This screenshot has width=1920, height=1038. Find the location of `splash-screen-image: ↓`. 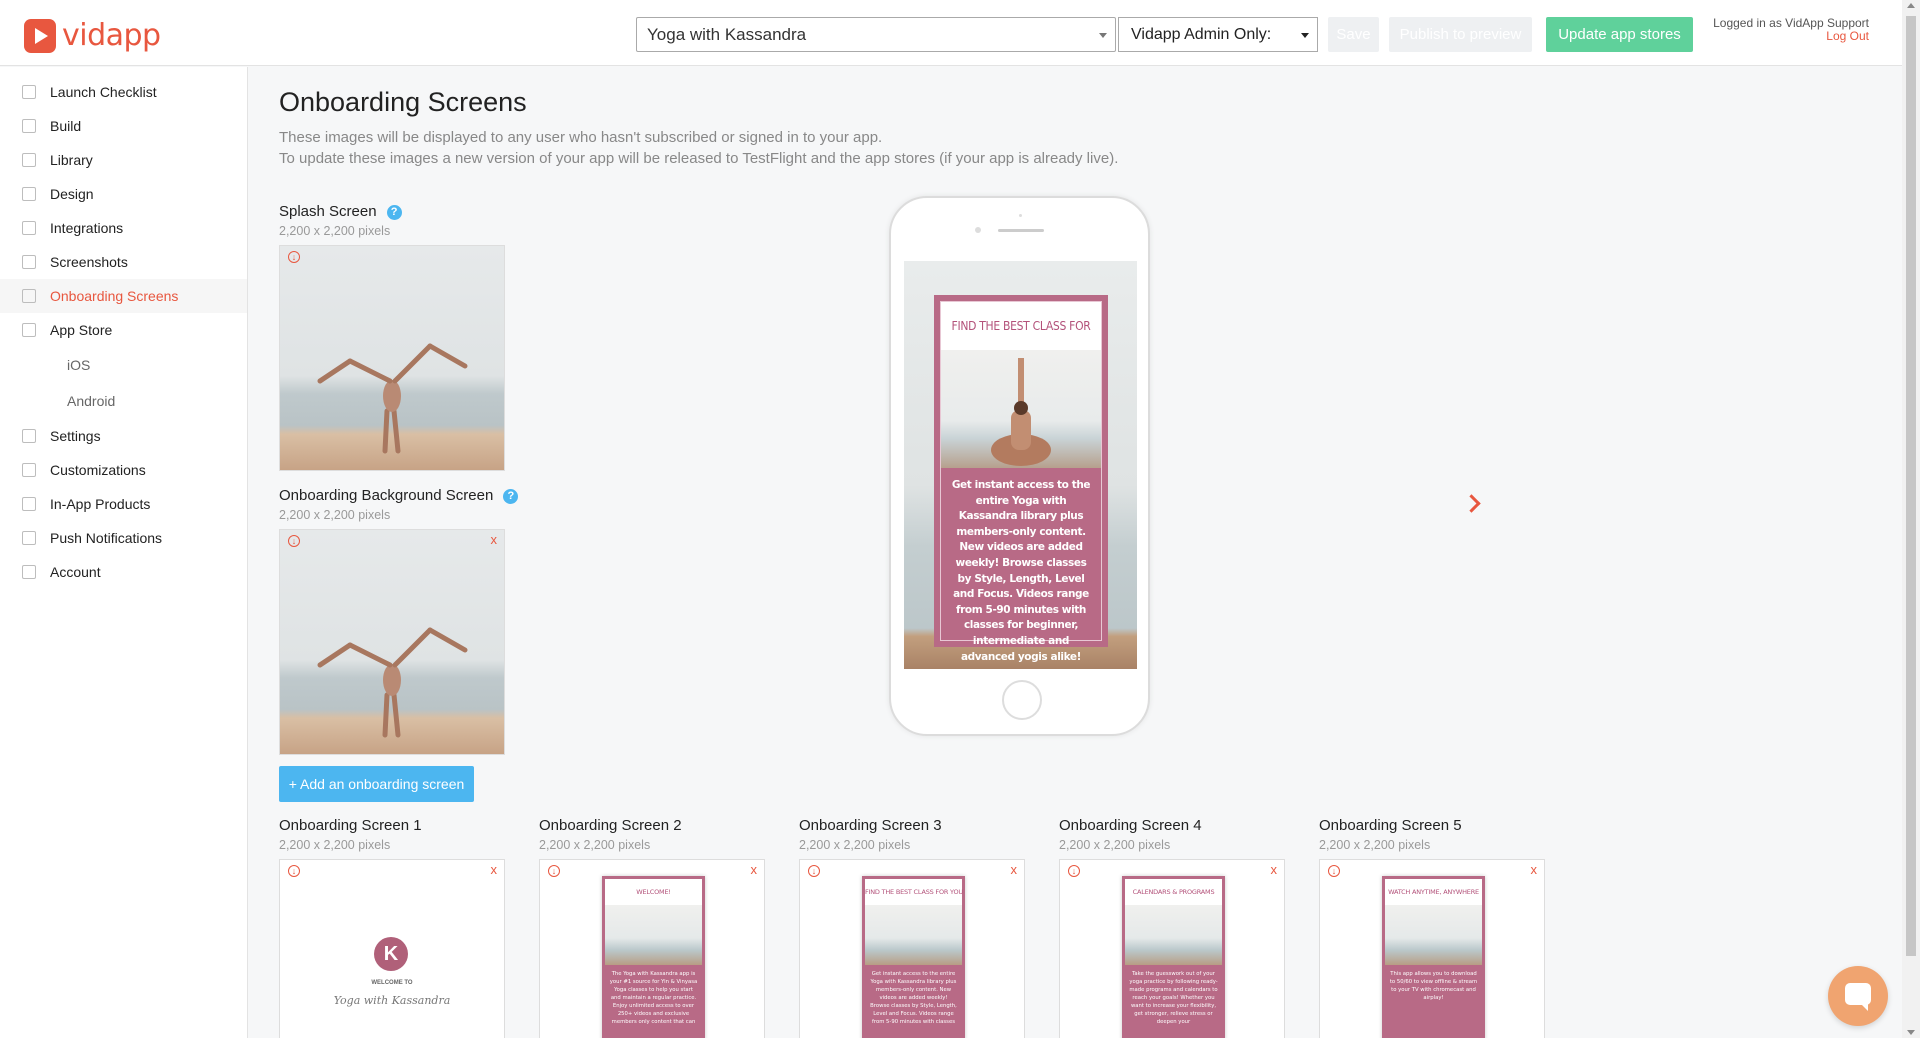

splash-screen-image: ↓ is located at coordinates (392, 358).